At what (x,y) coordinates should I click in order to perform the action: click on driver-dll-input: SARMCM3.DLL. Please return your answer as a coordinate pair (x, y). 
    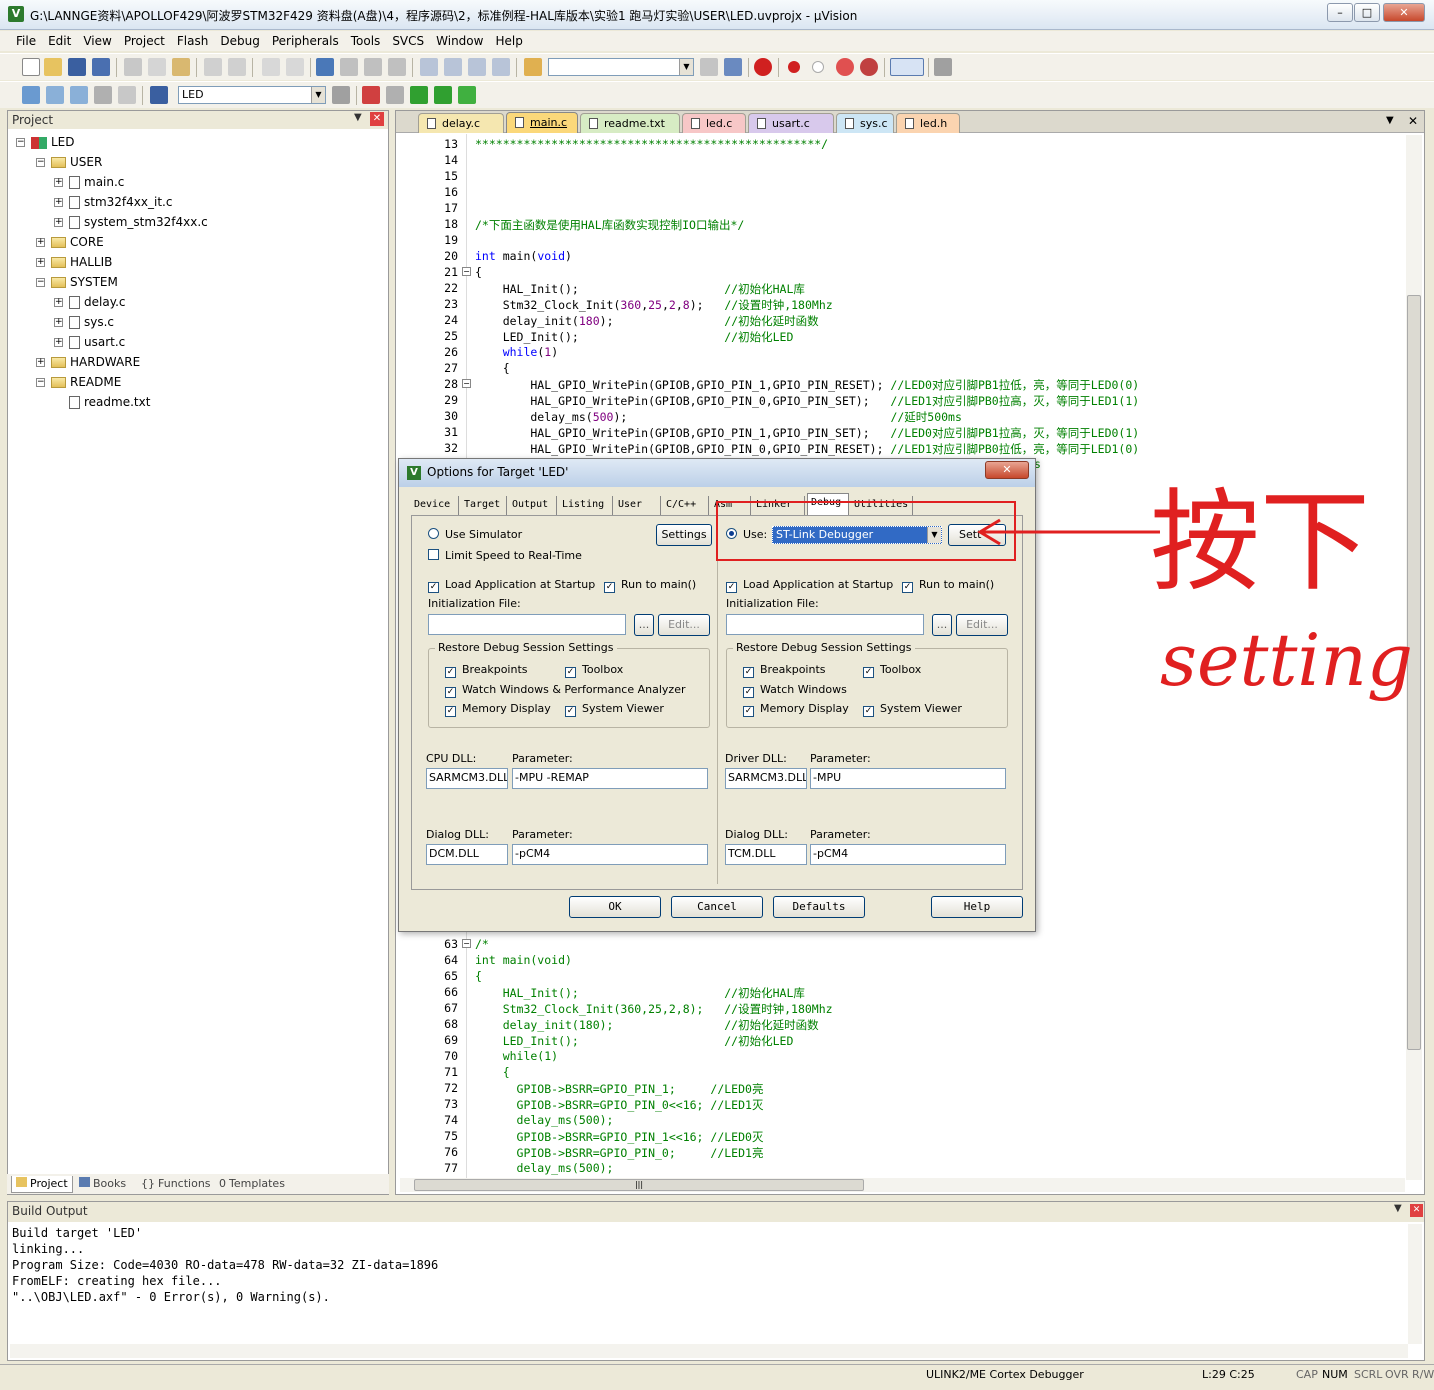
    Looking at the image, I should click on (766, 778).